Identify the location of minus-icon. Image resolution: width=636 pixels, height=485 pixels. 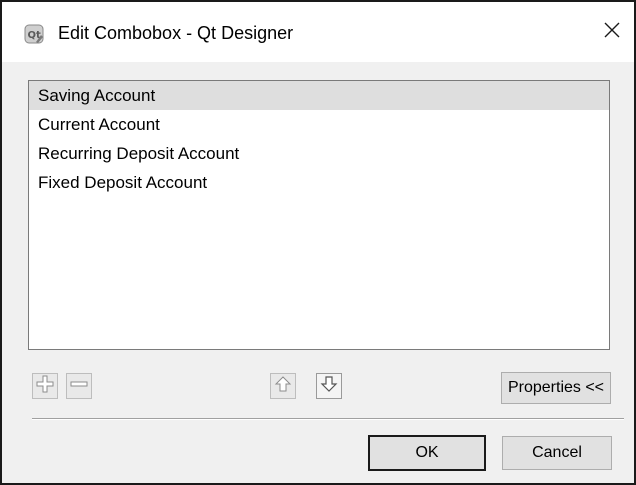
(79, 386).